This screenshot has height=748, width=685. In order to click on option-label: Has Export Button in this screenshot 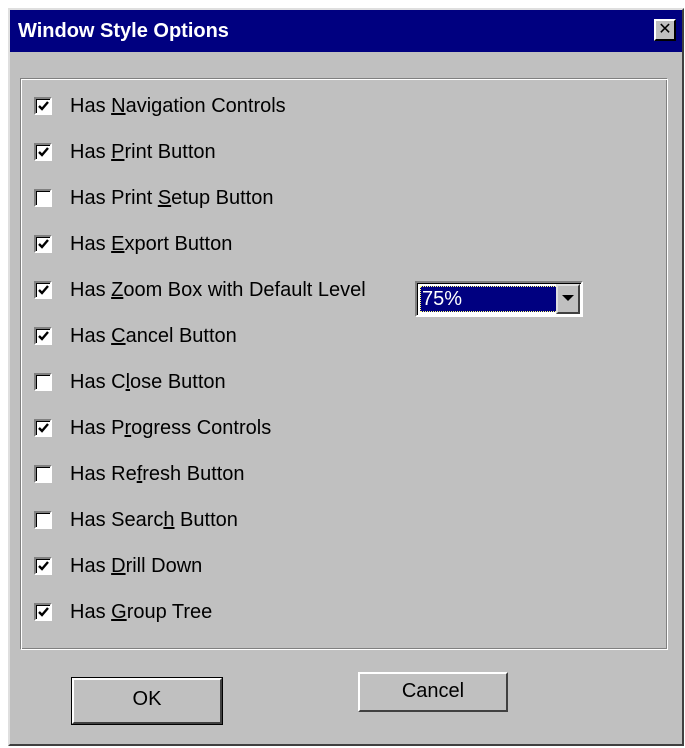, I will do `click(151, 244)`.